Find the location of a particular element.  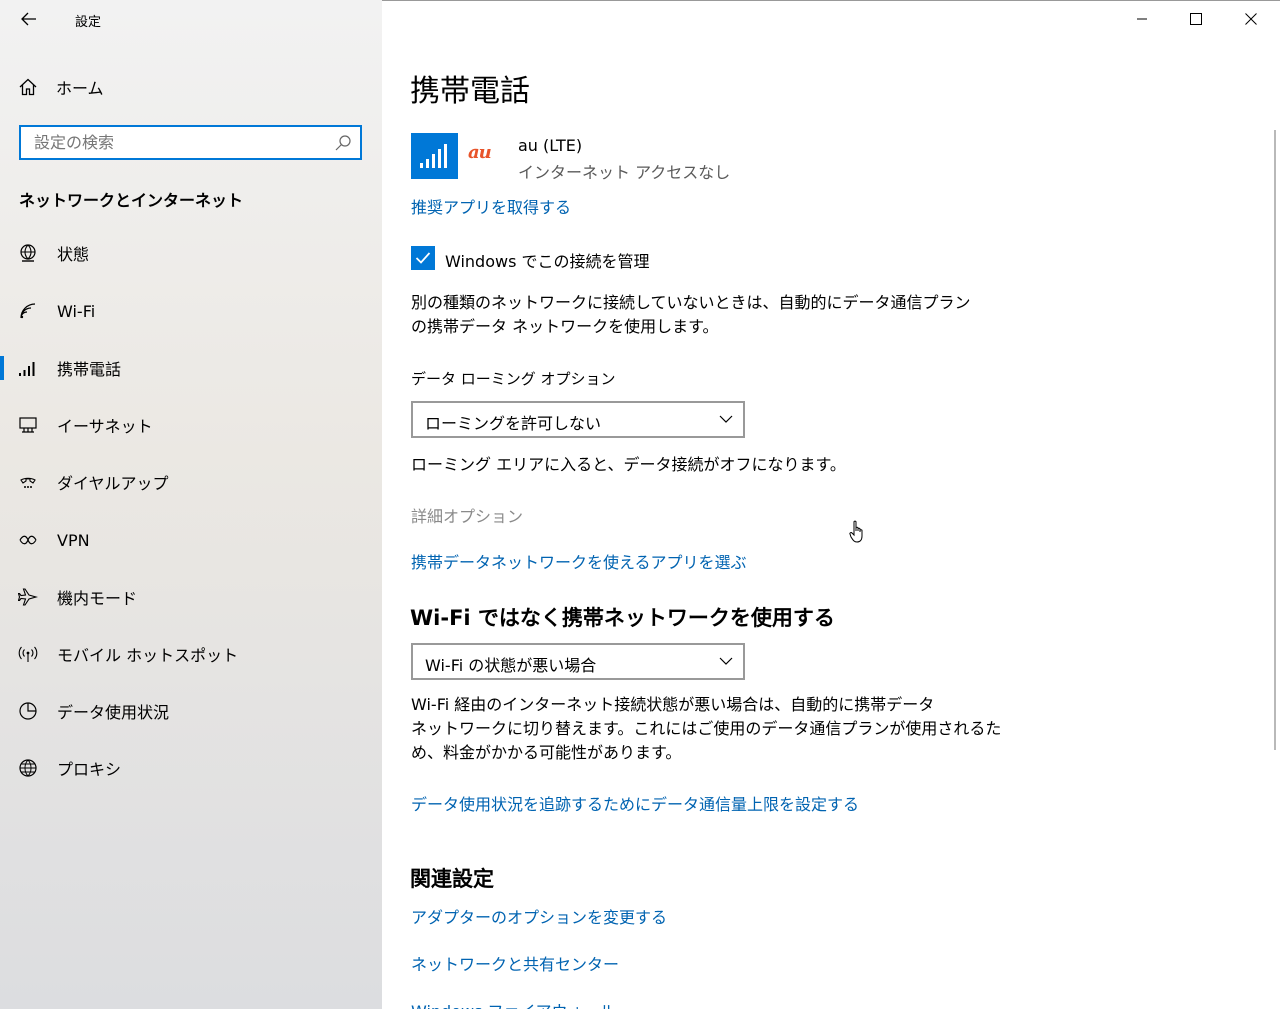

page-title: 携帯電話 is located at coordinates (470, 91).